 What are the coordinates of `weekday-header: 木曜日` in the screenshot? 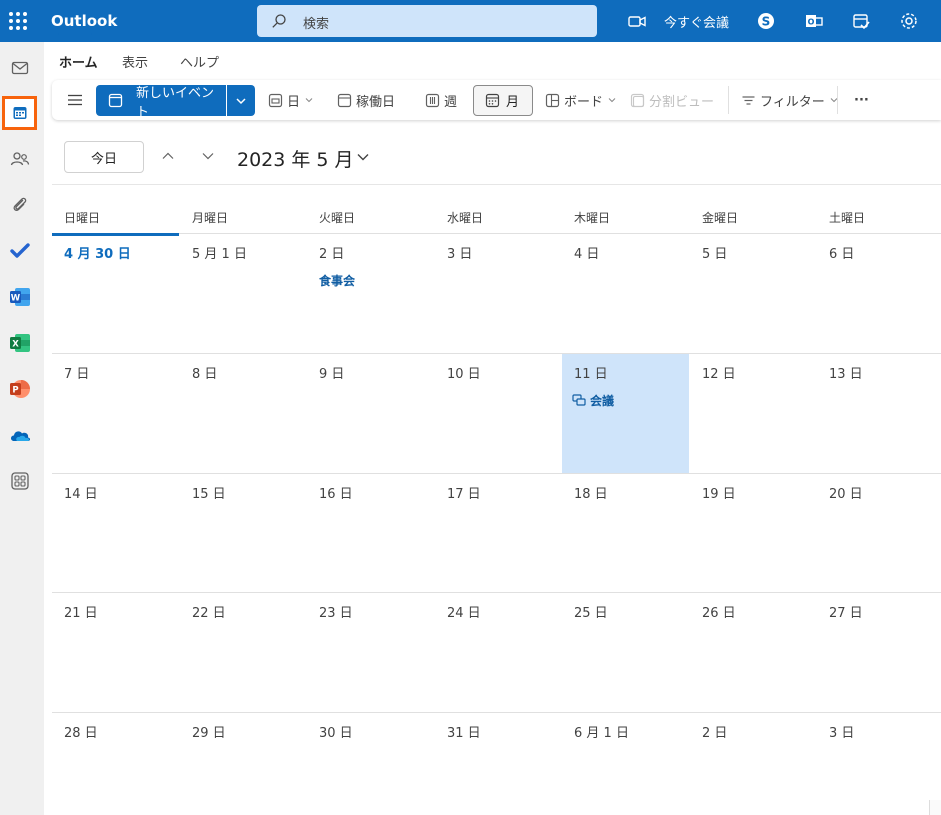 It's located at (592, 218).